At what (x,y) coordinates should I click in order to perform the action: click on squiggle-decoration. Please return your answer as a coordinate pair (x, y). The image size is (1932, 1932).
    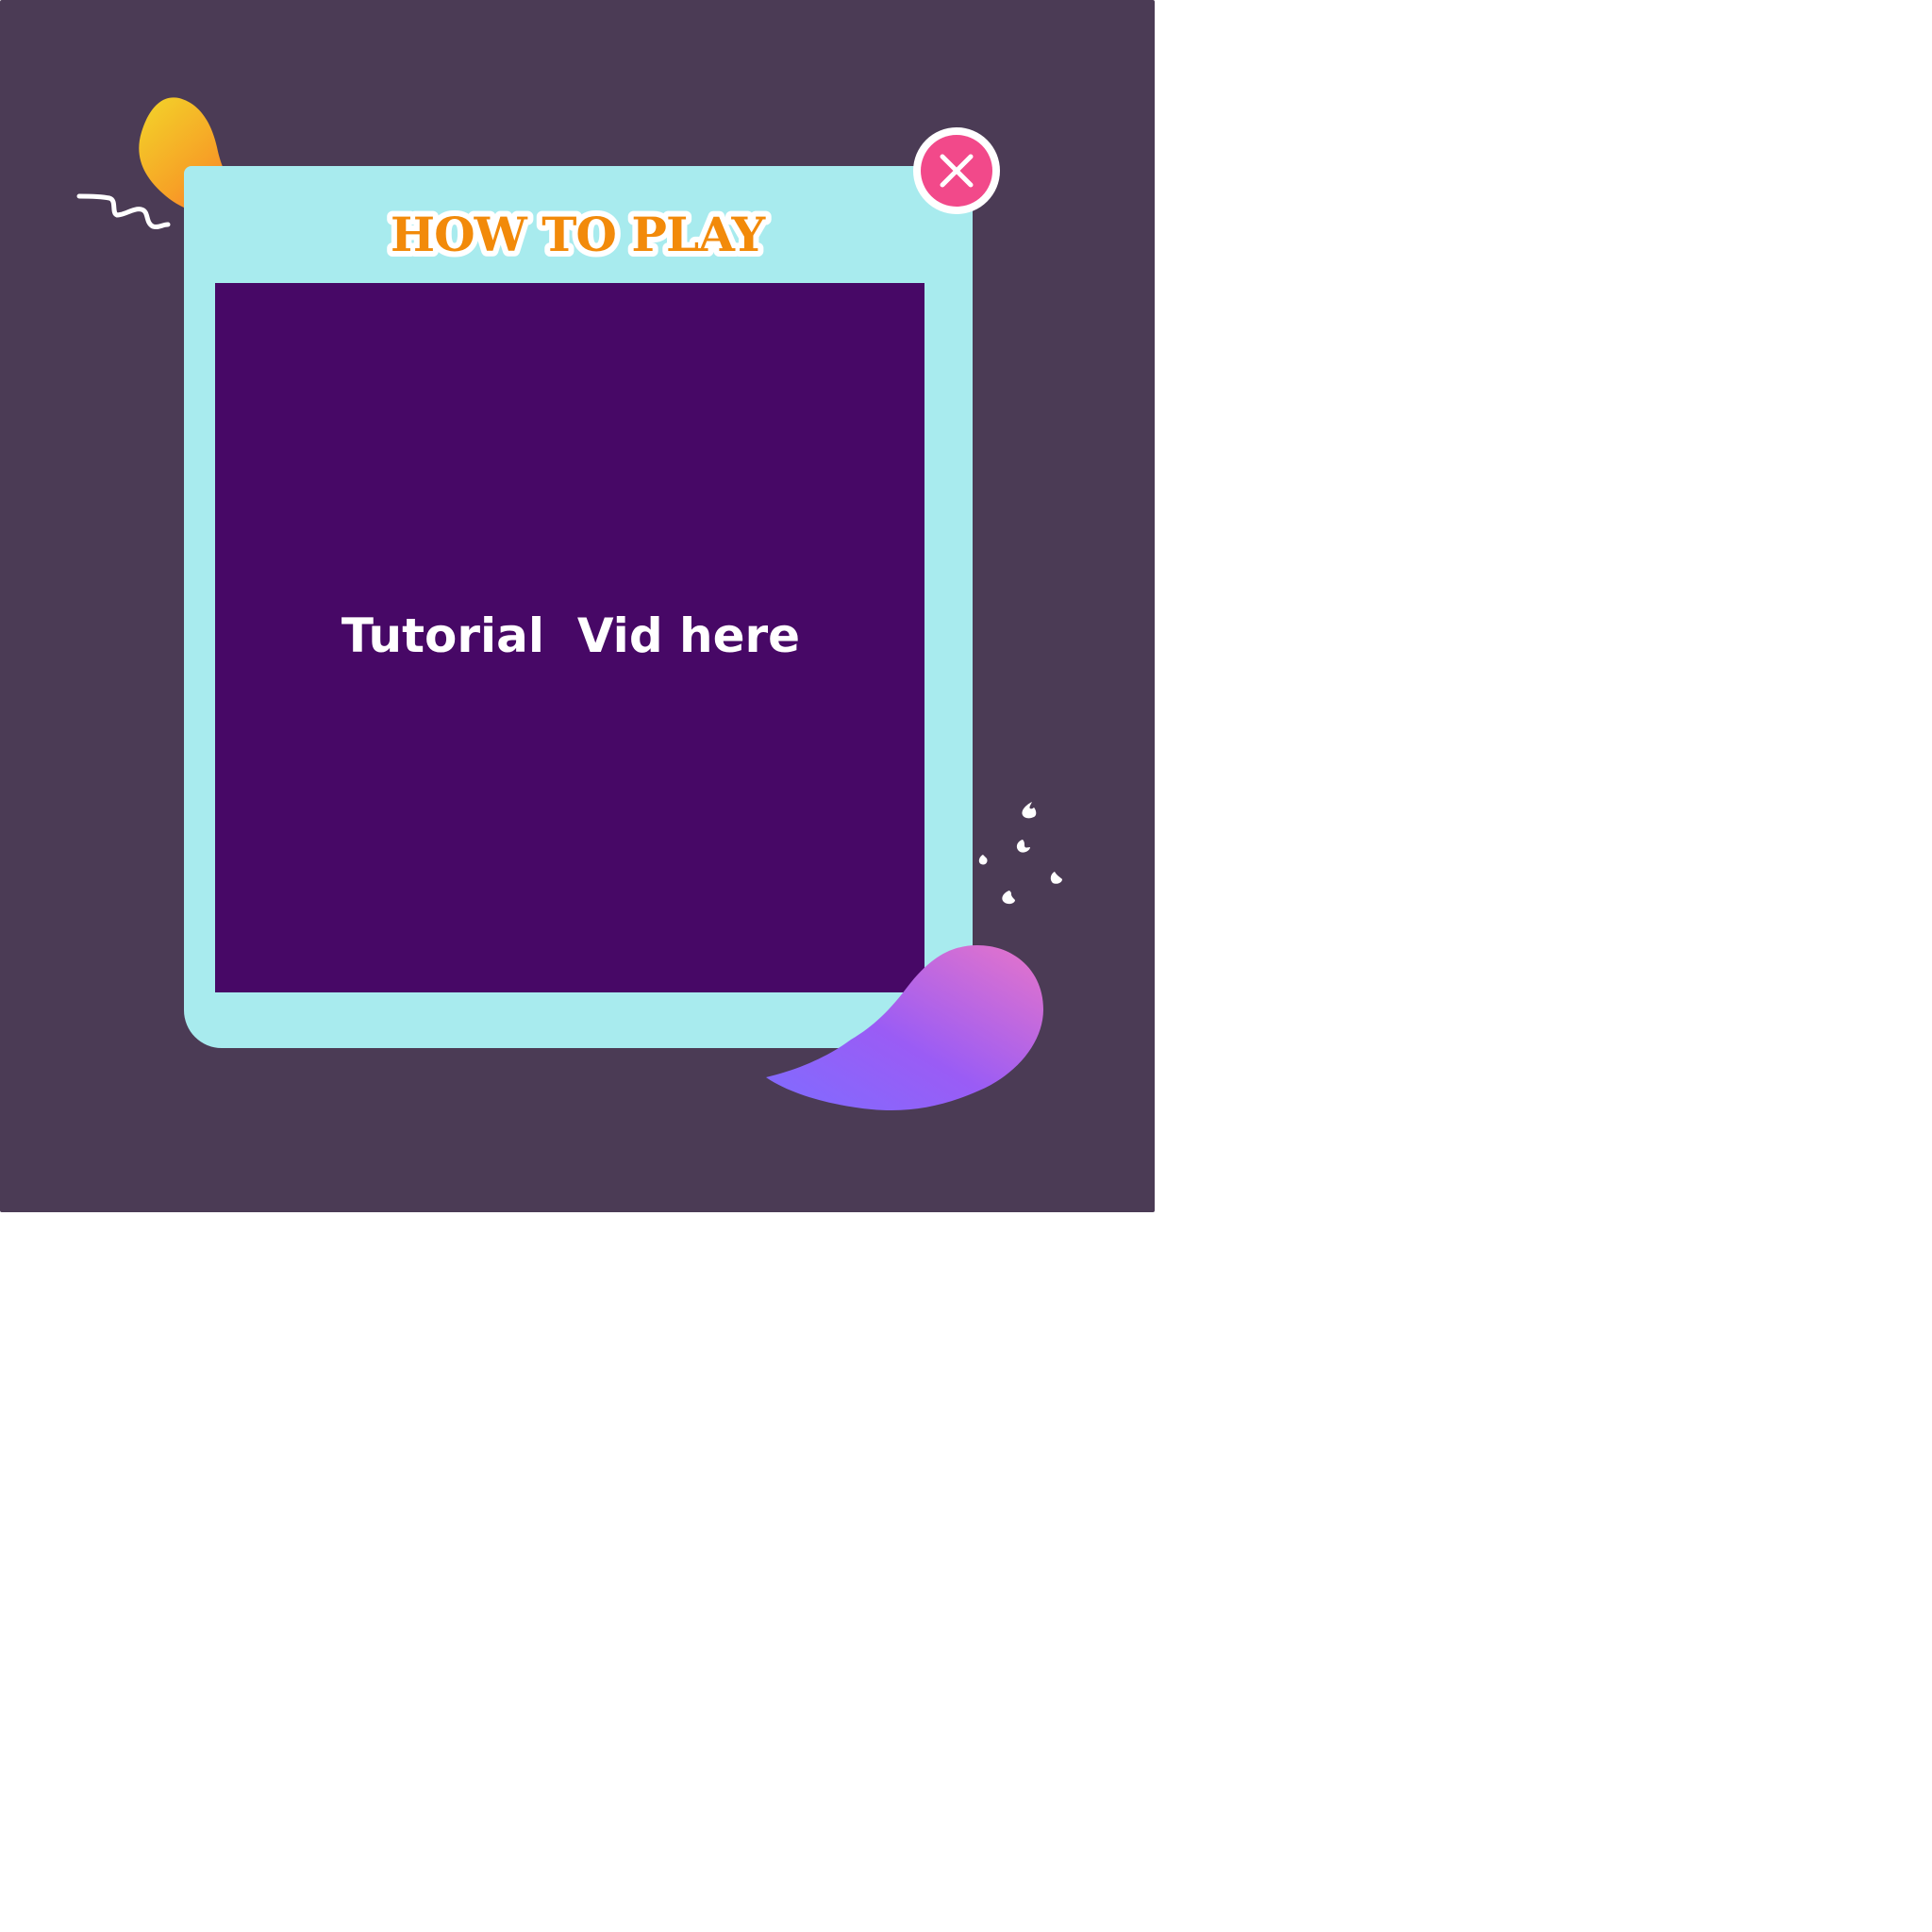
    Looking at the image, I should click on (123, 212).